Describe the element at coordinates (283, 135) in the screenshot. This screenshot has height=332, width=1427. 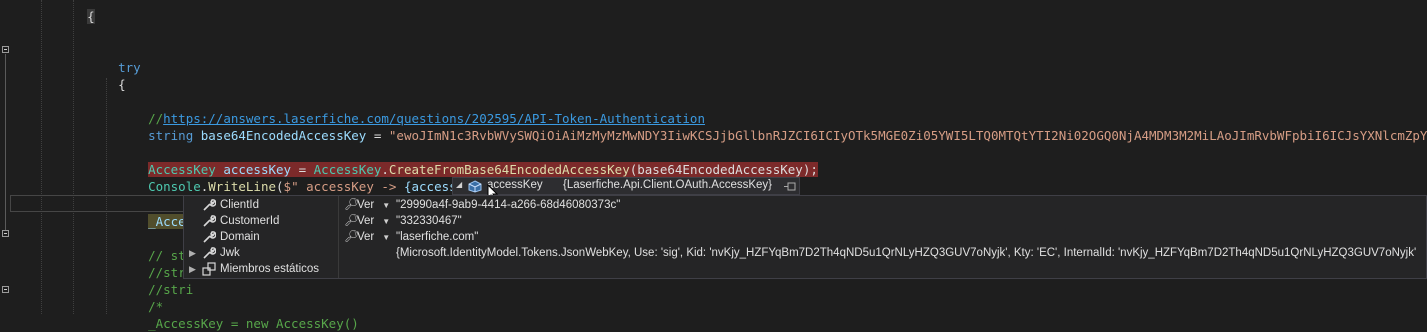
I see `var-base64: base64EncodedAccessKey` at that location.